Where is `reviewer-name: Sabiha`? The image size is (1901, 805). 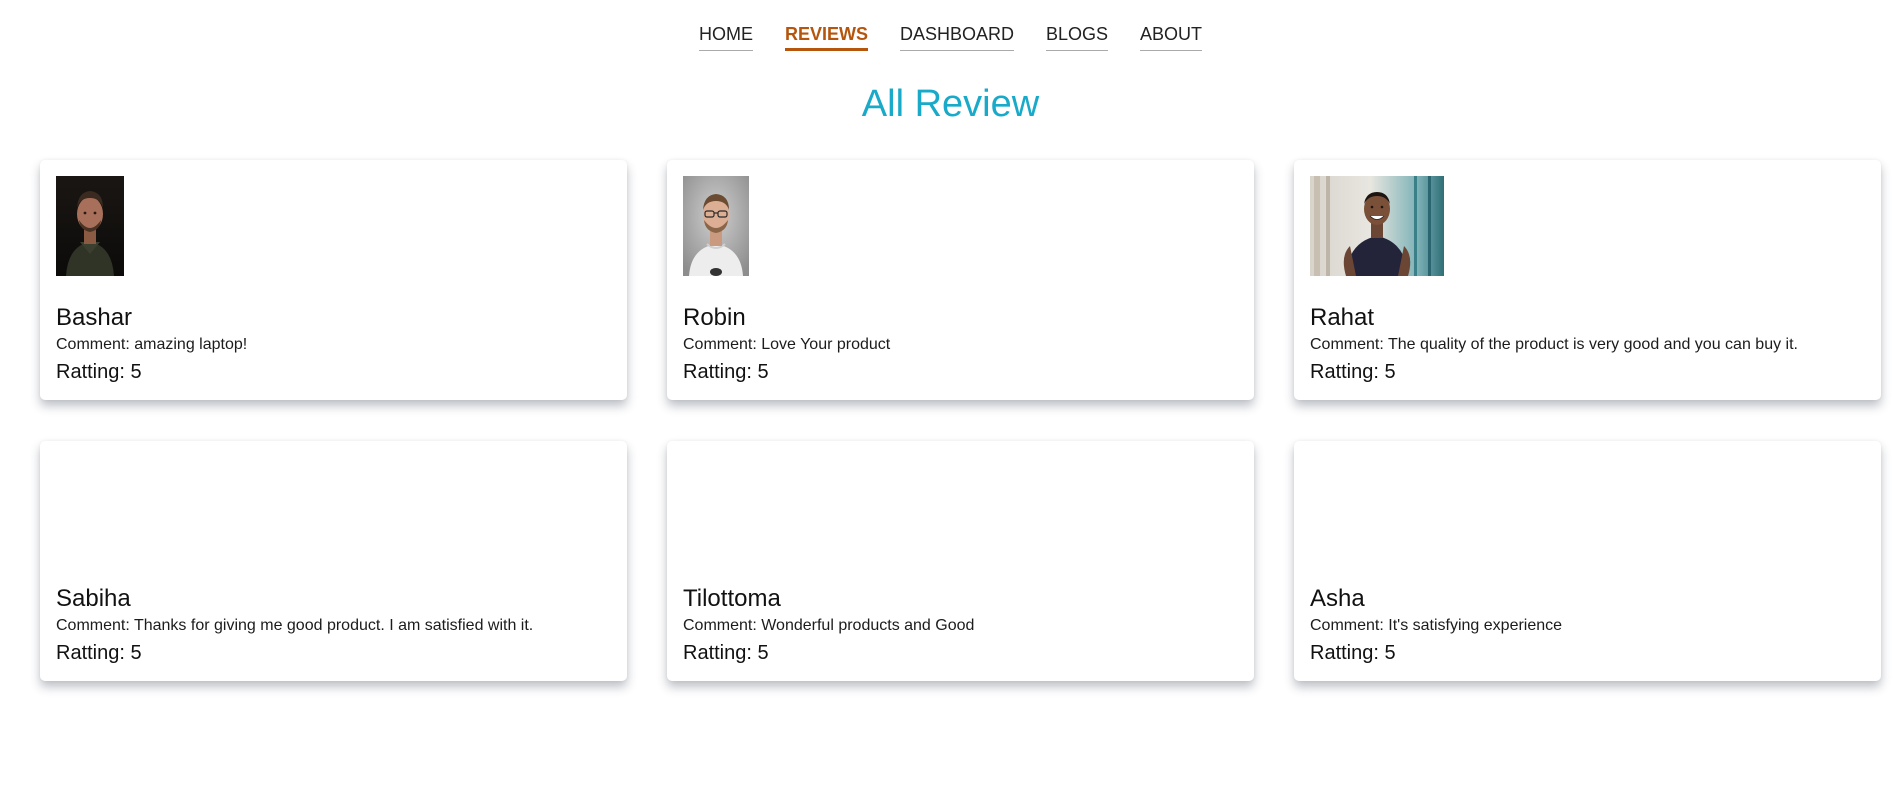
reviewer-name: Sabiha is located at coordinates (93, 598).